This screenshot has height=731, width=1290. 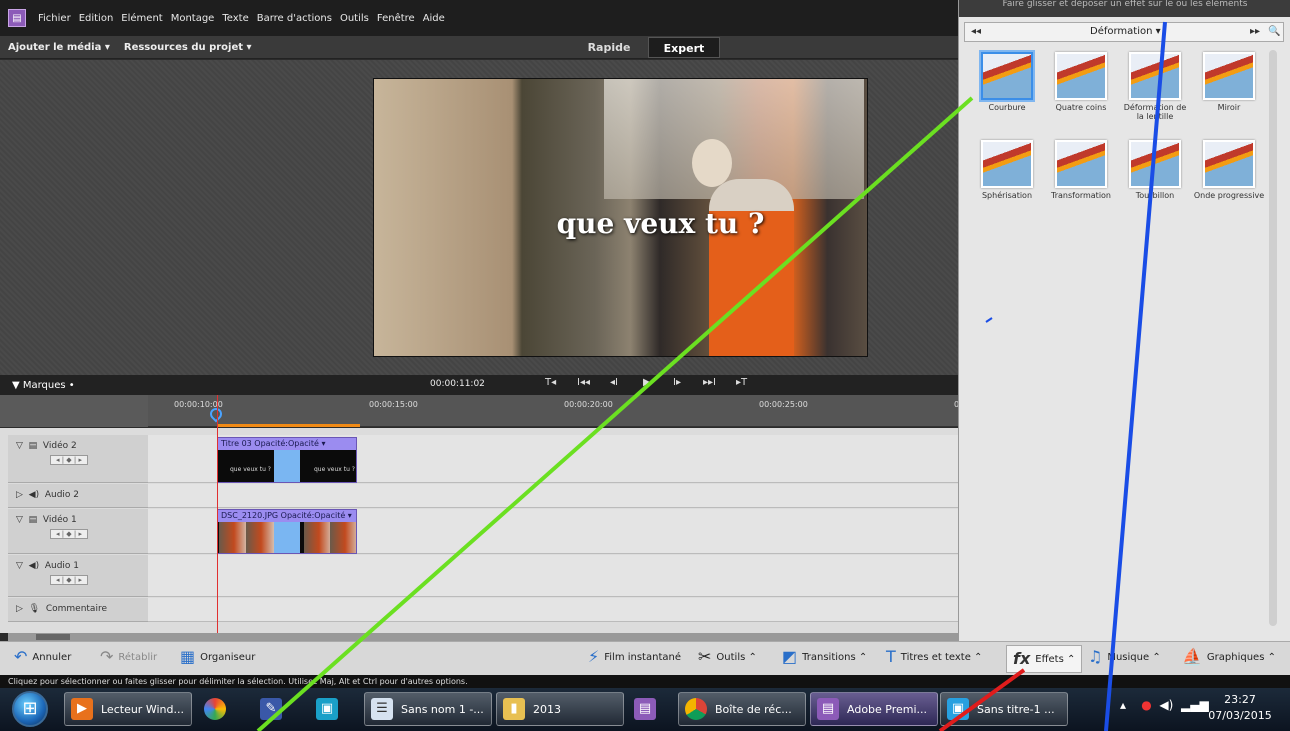 I want to click on volume-icon: ◀), so click(x=1166, y=705).